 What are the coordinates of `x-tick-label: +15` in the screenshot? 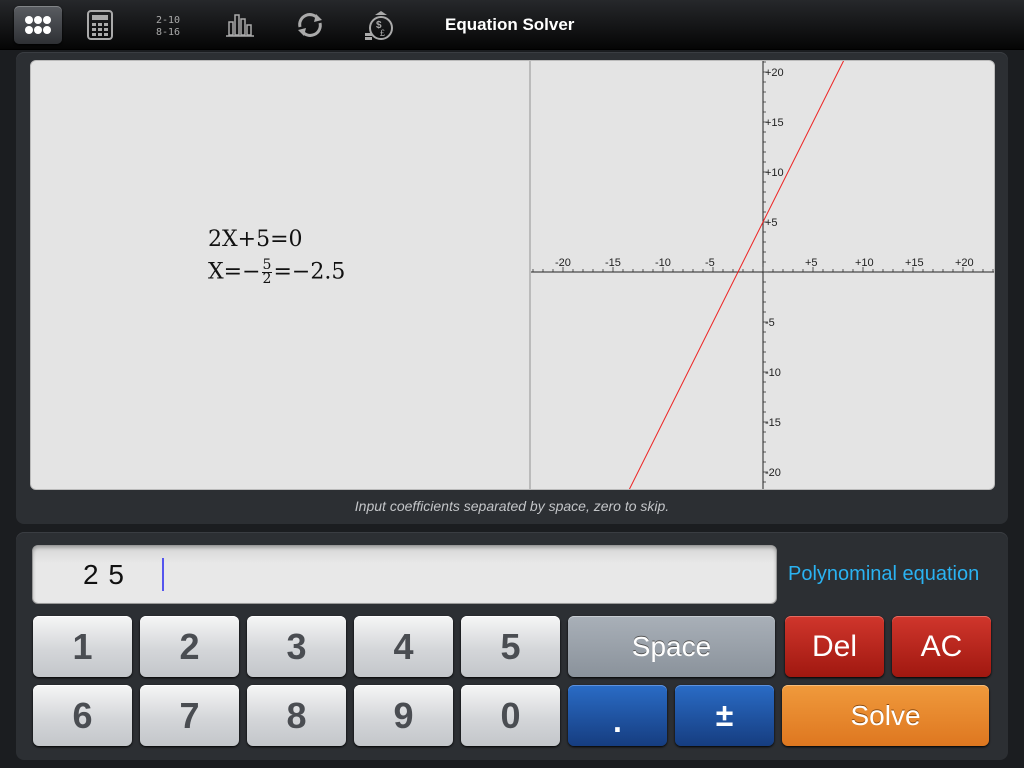 It's located at (914, 263).